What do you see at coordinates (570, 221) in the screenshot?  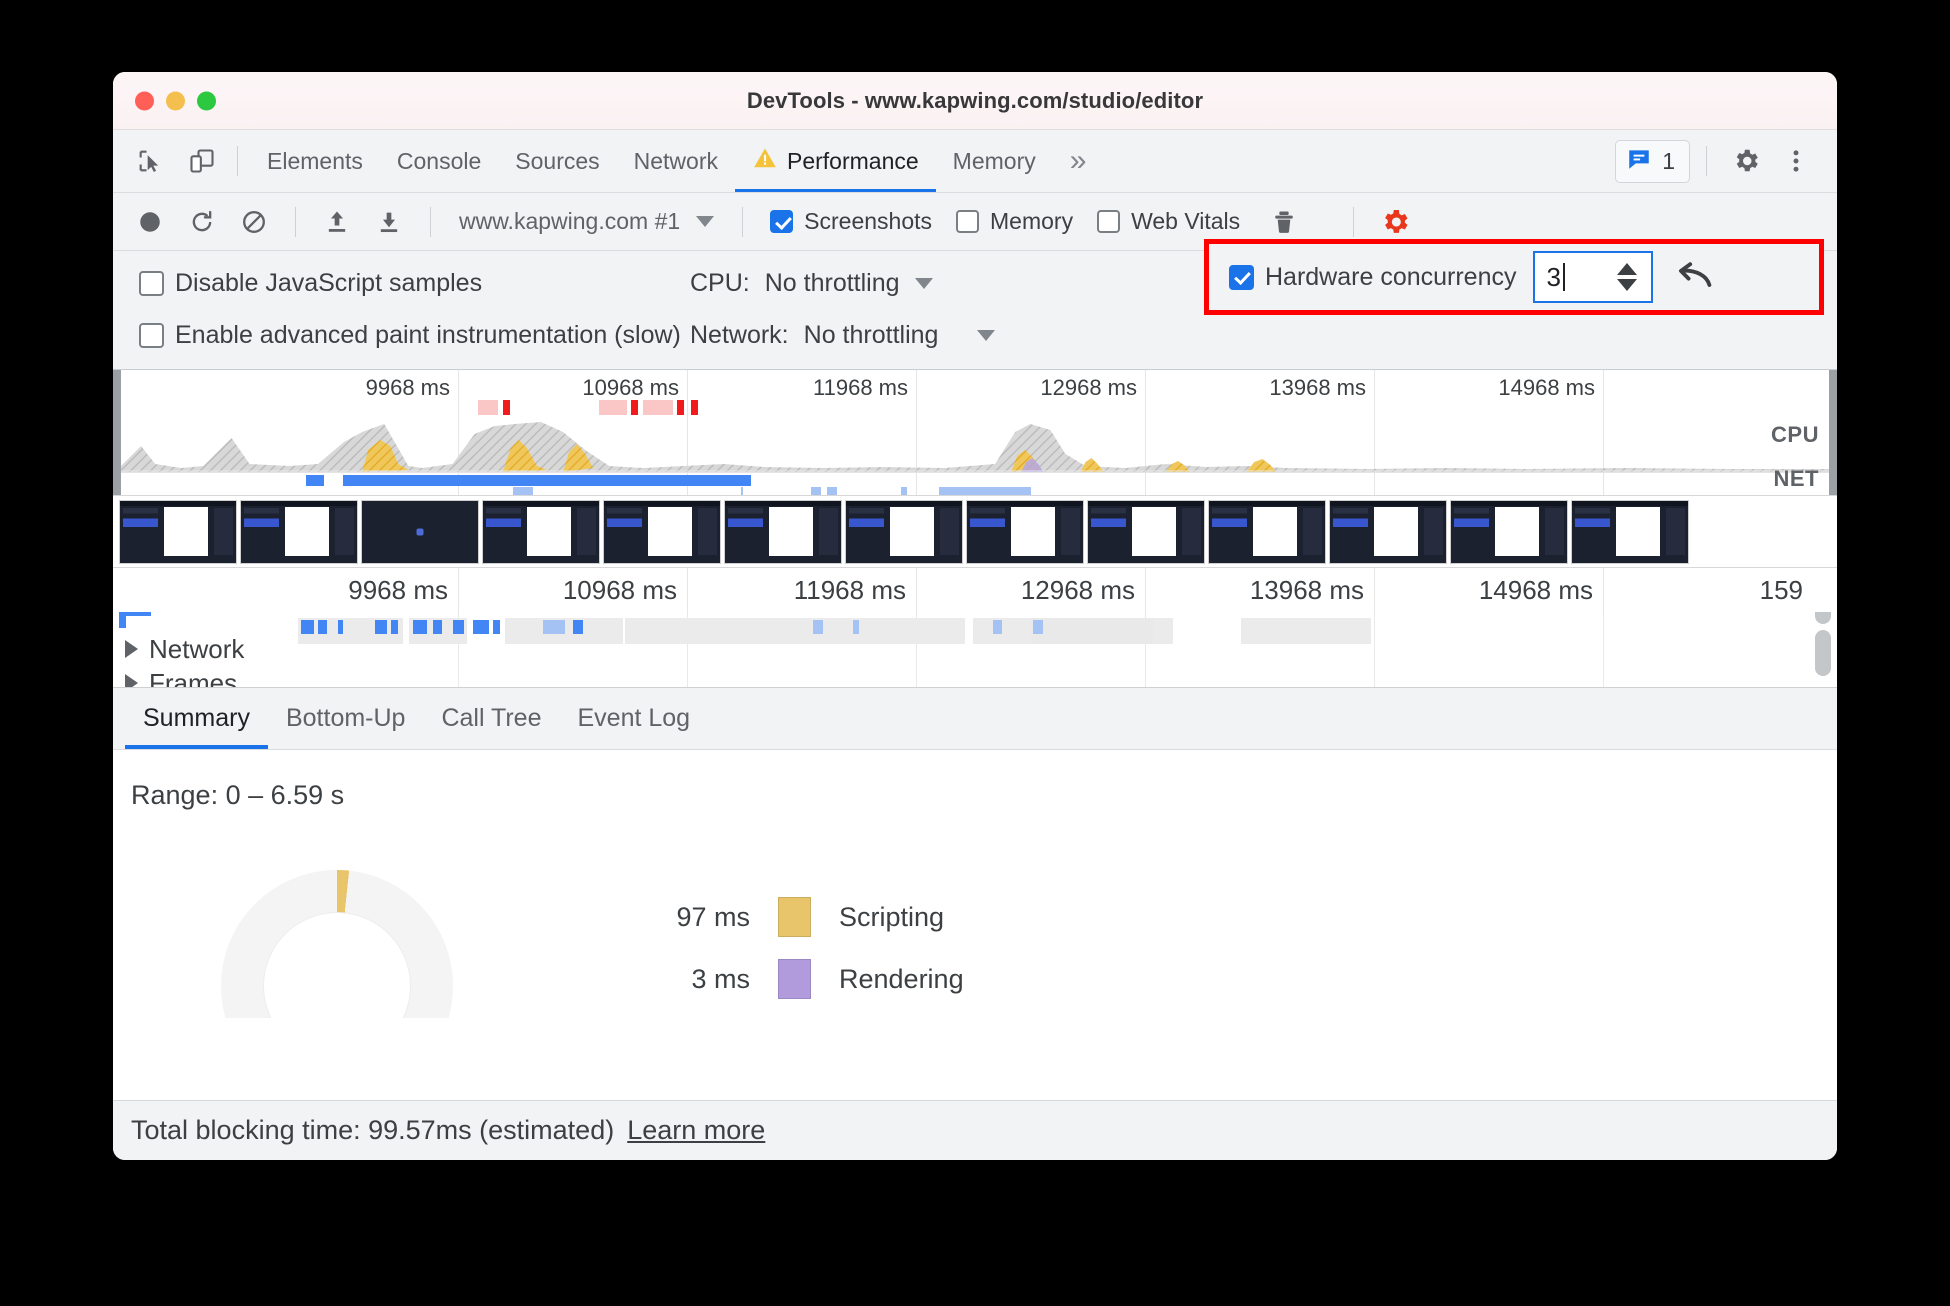 I see `recording-session-label: www.kapwing.com #1` at bounding box center [570, 221].